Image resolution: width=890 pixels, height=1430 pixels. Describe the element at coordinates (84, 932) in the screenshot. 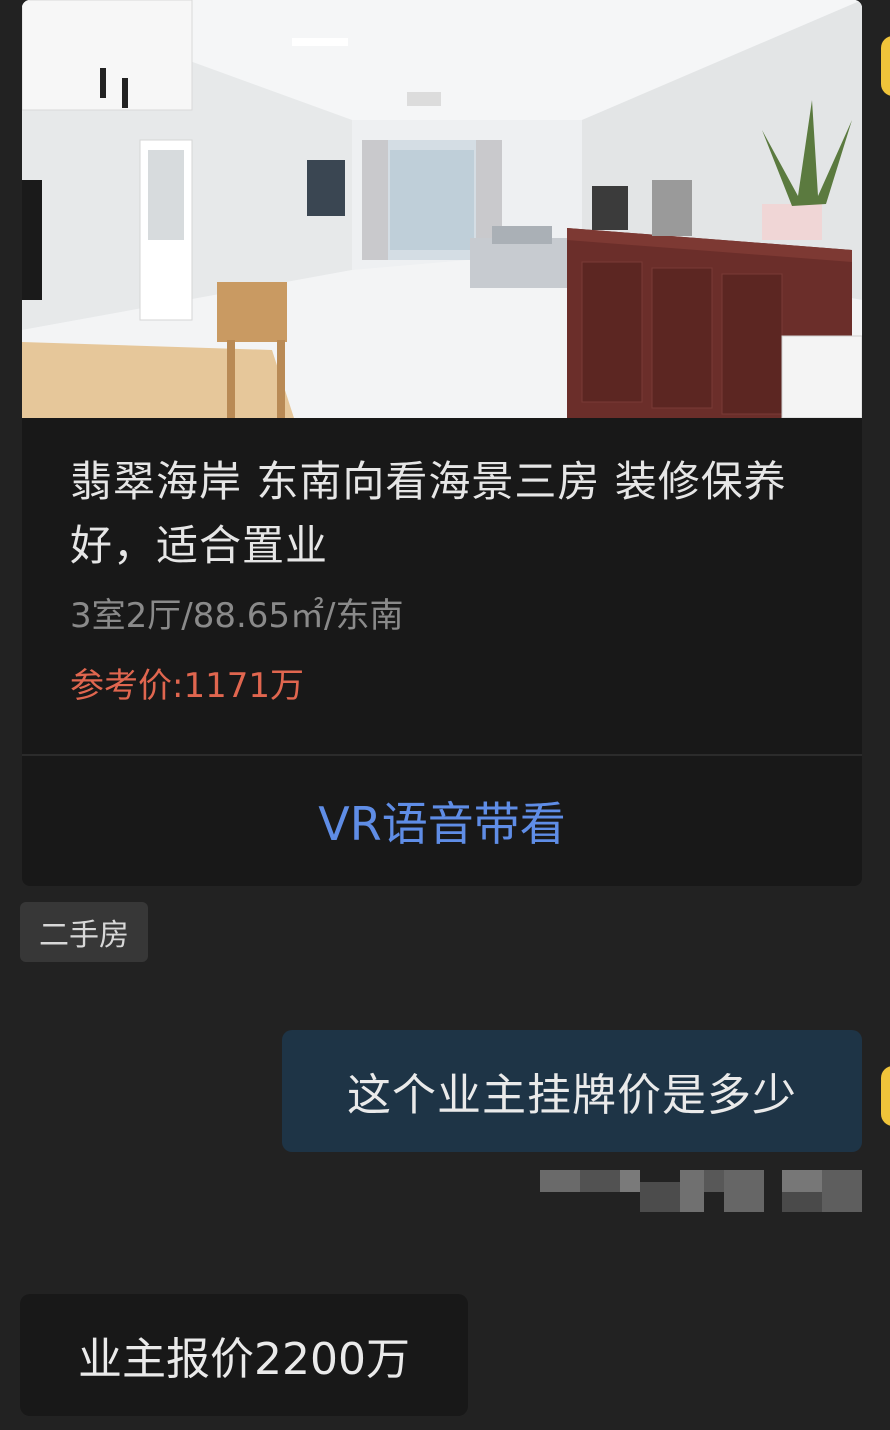

I see `listing-type-tag: 二手房` at that location.